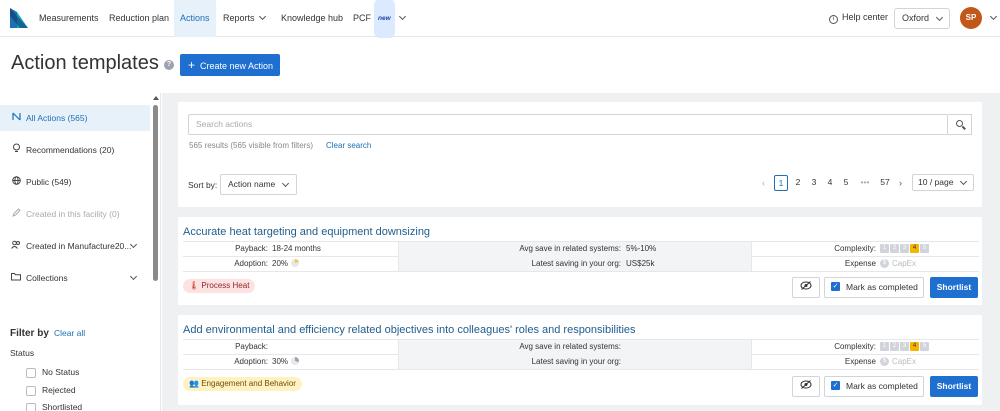 This screenshot has height=411, width=1000. Describe the element at coordinates (70, 150) in the screenshot. I see `sidebar-item-label: Recommendations (20)` at that location.